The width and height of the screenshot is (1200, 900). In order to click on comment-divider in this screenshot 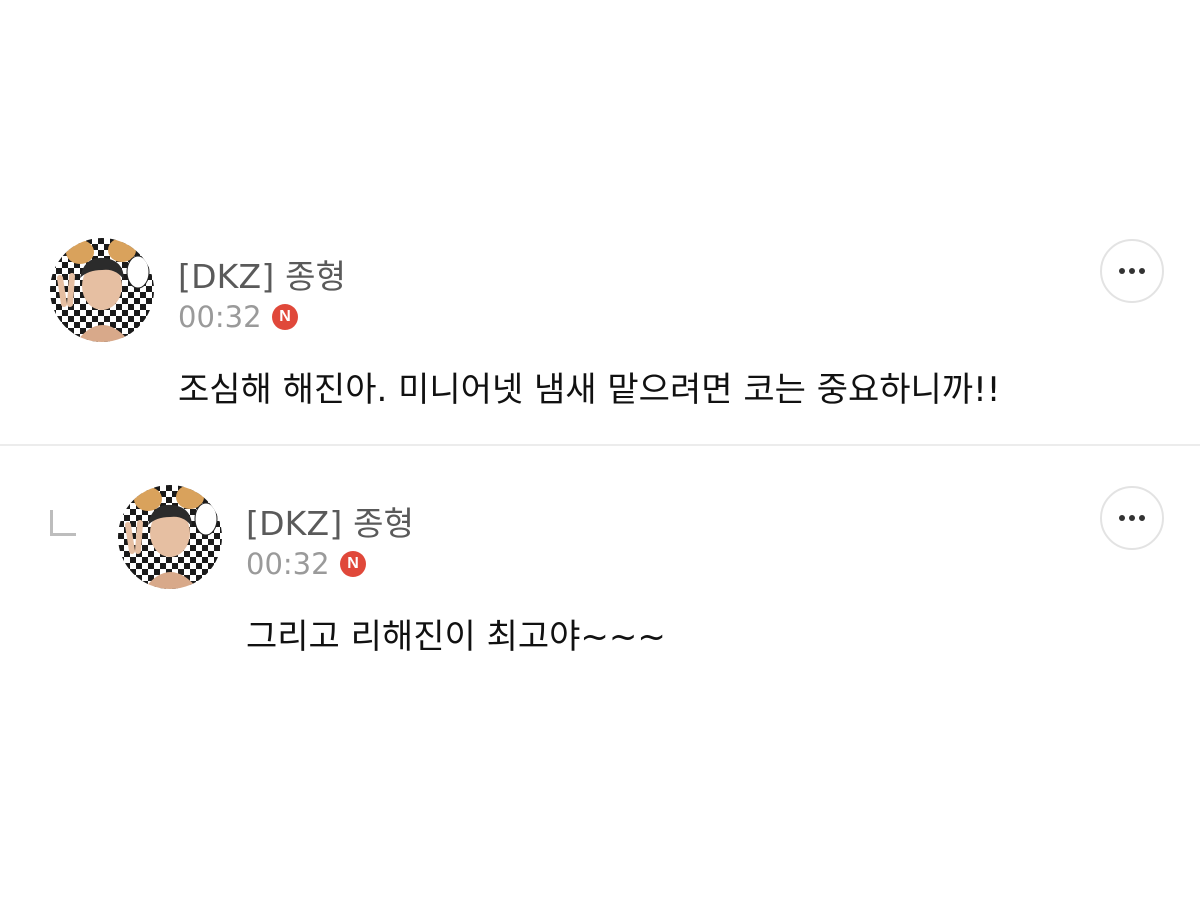, I will do `click(600, 445)`.